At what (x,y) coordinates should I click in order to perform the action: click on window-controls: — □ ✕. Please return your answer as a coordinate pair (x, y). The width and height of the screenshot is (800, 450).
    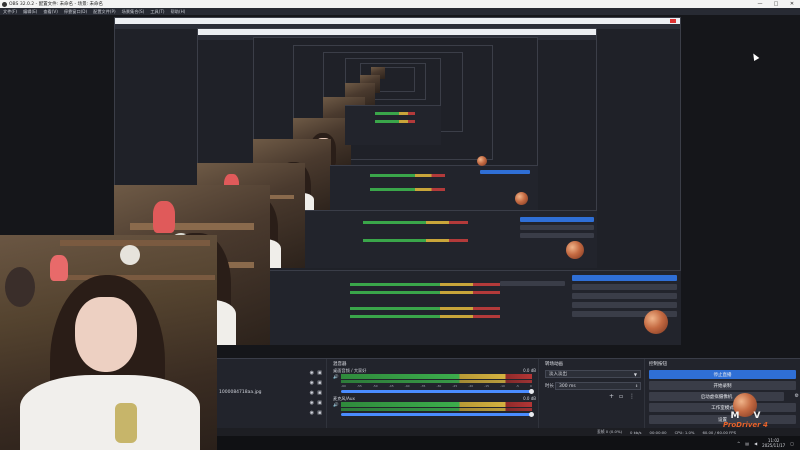
    Looking at the image, I should click on (776, 4).